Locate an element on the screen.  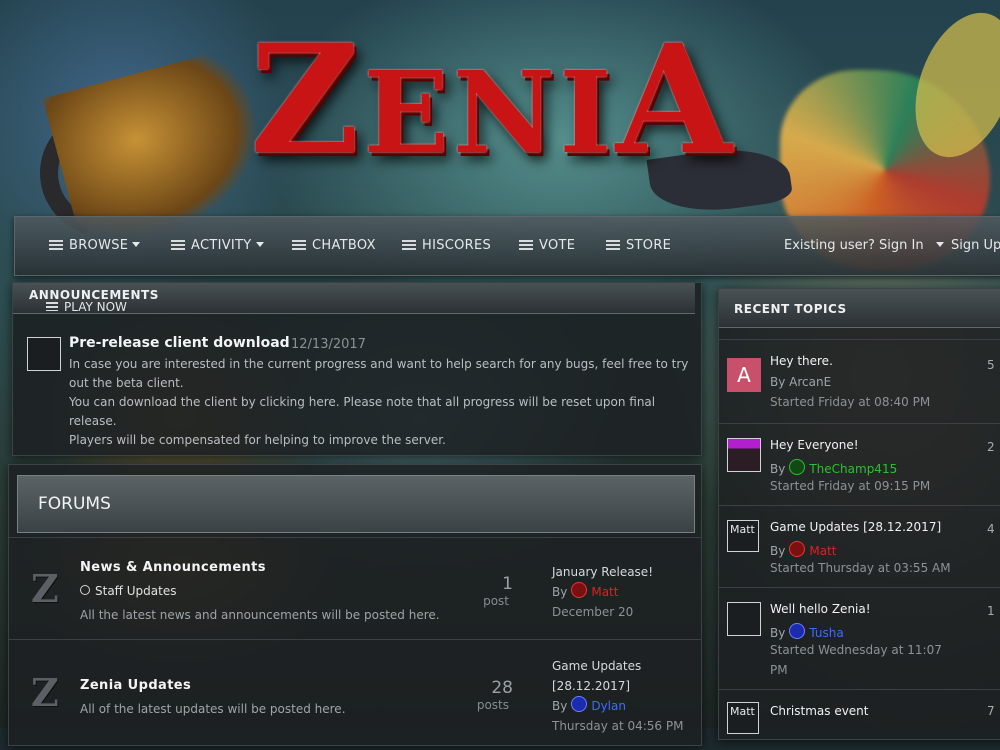
site-logo: ZENIA is located at coordinates (510, 100).